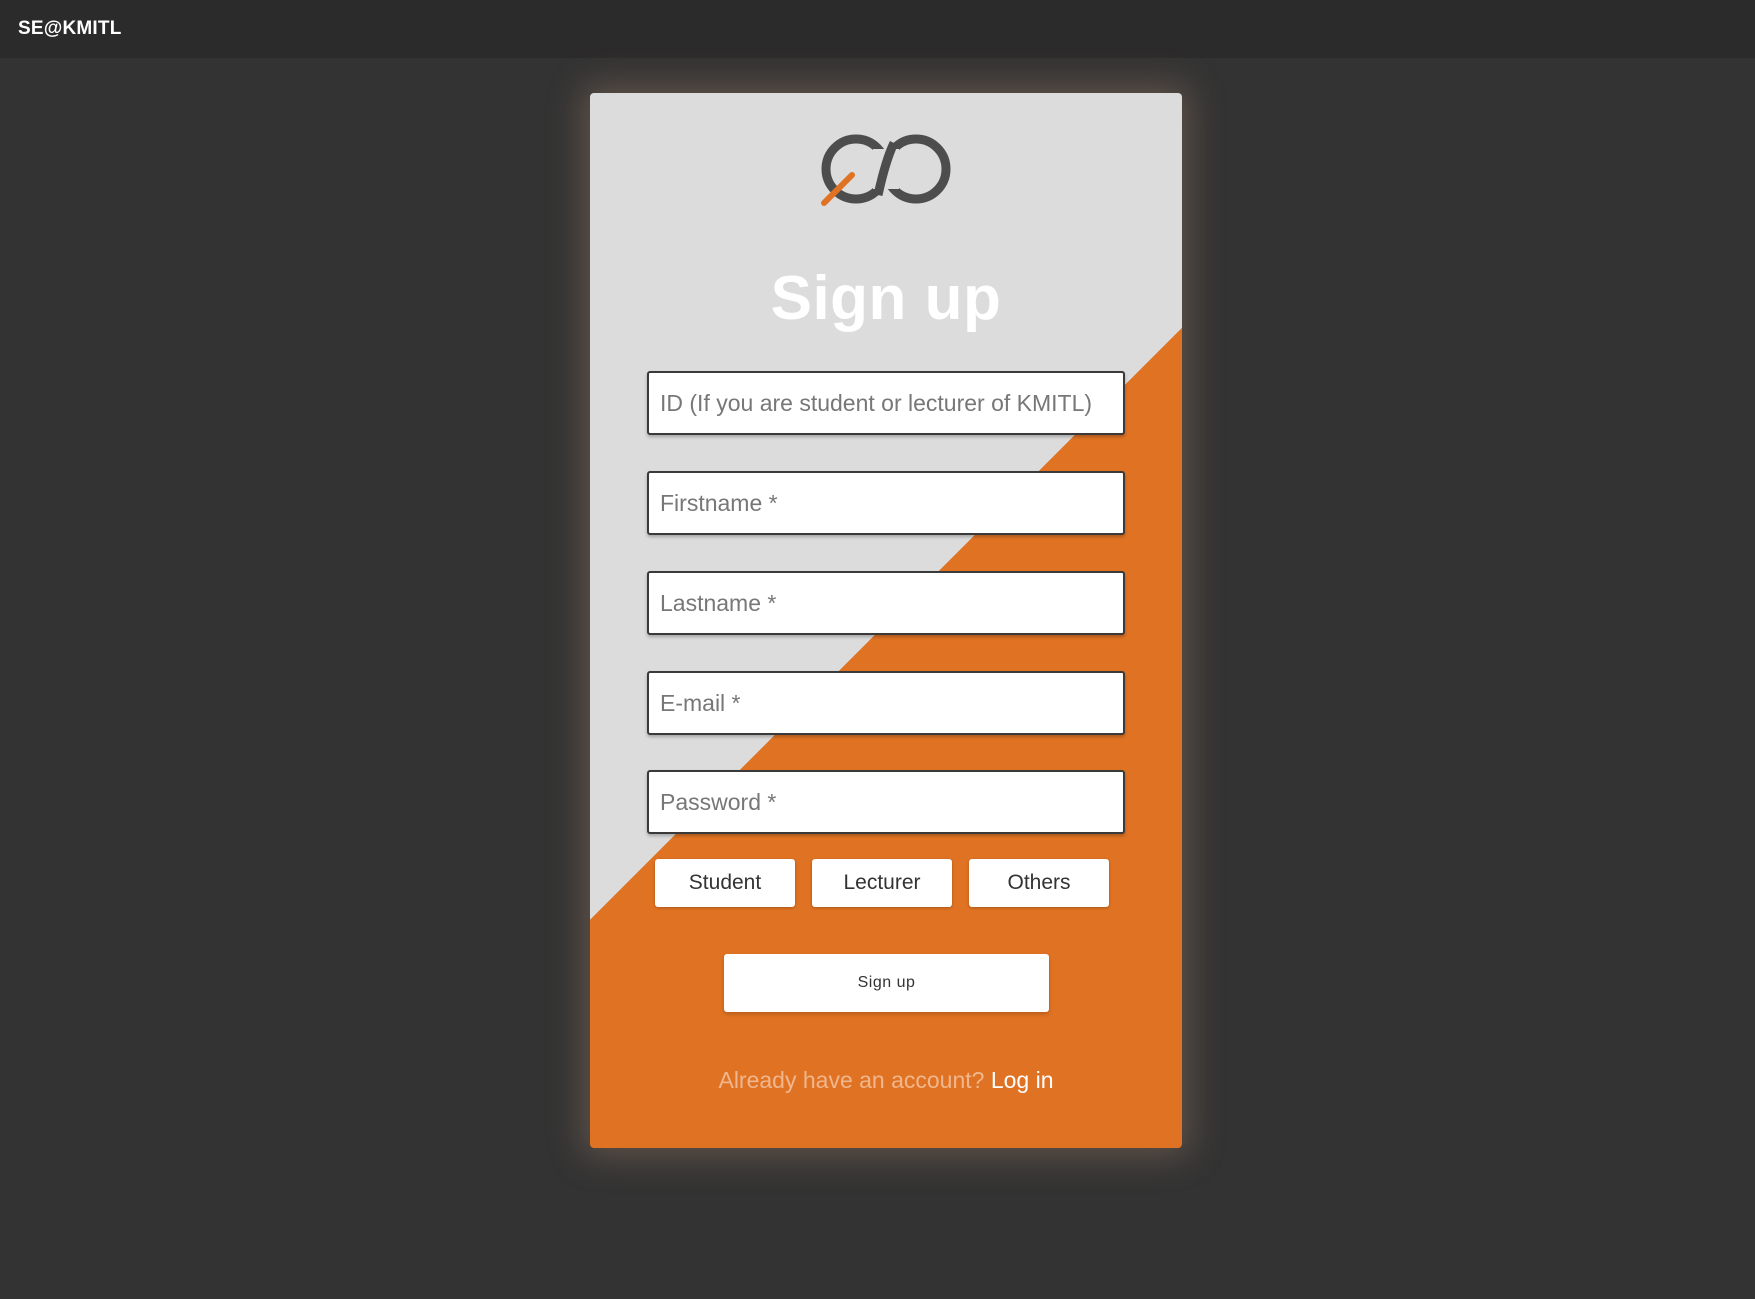 The image size is (1755, 1299). What do you see at coordinates (70, 29) in the screenshot?
I see `brand-logo-text: SE@KMITL` at bounding box center [70, 29].